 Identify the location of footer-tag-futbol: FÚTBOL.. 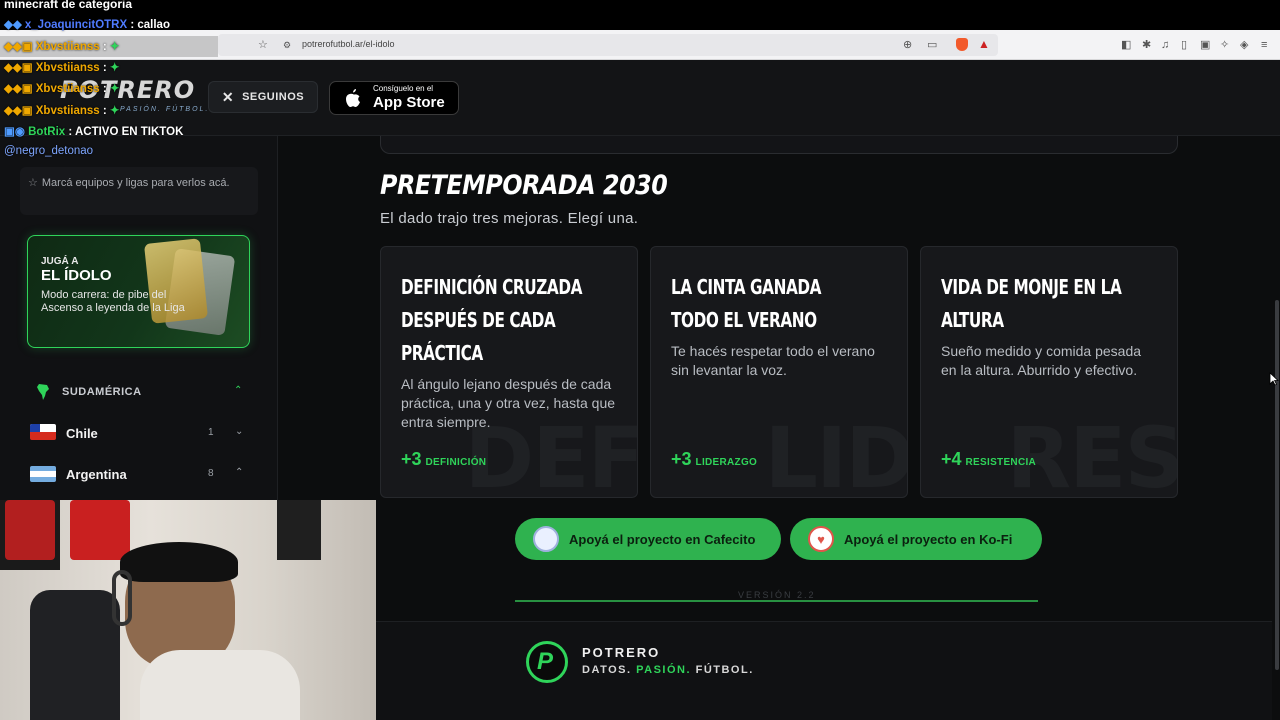
(724, 670).